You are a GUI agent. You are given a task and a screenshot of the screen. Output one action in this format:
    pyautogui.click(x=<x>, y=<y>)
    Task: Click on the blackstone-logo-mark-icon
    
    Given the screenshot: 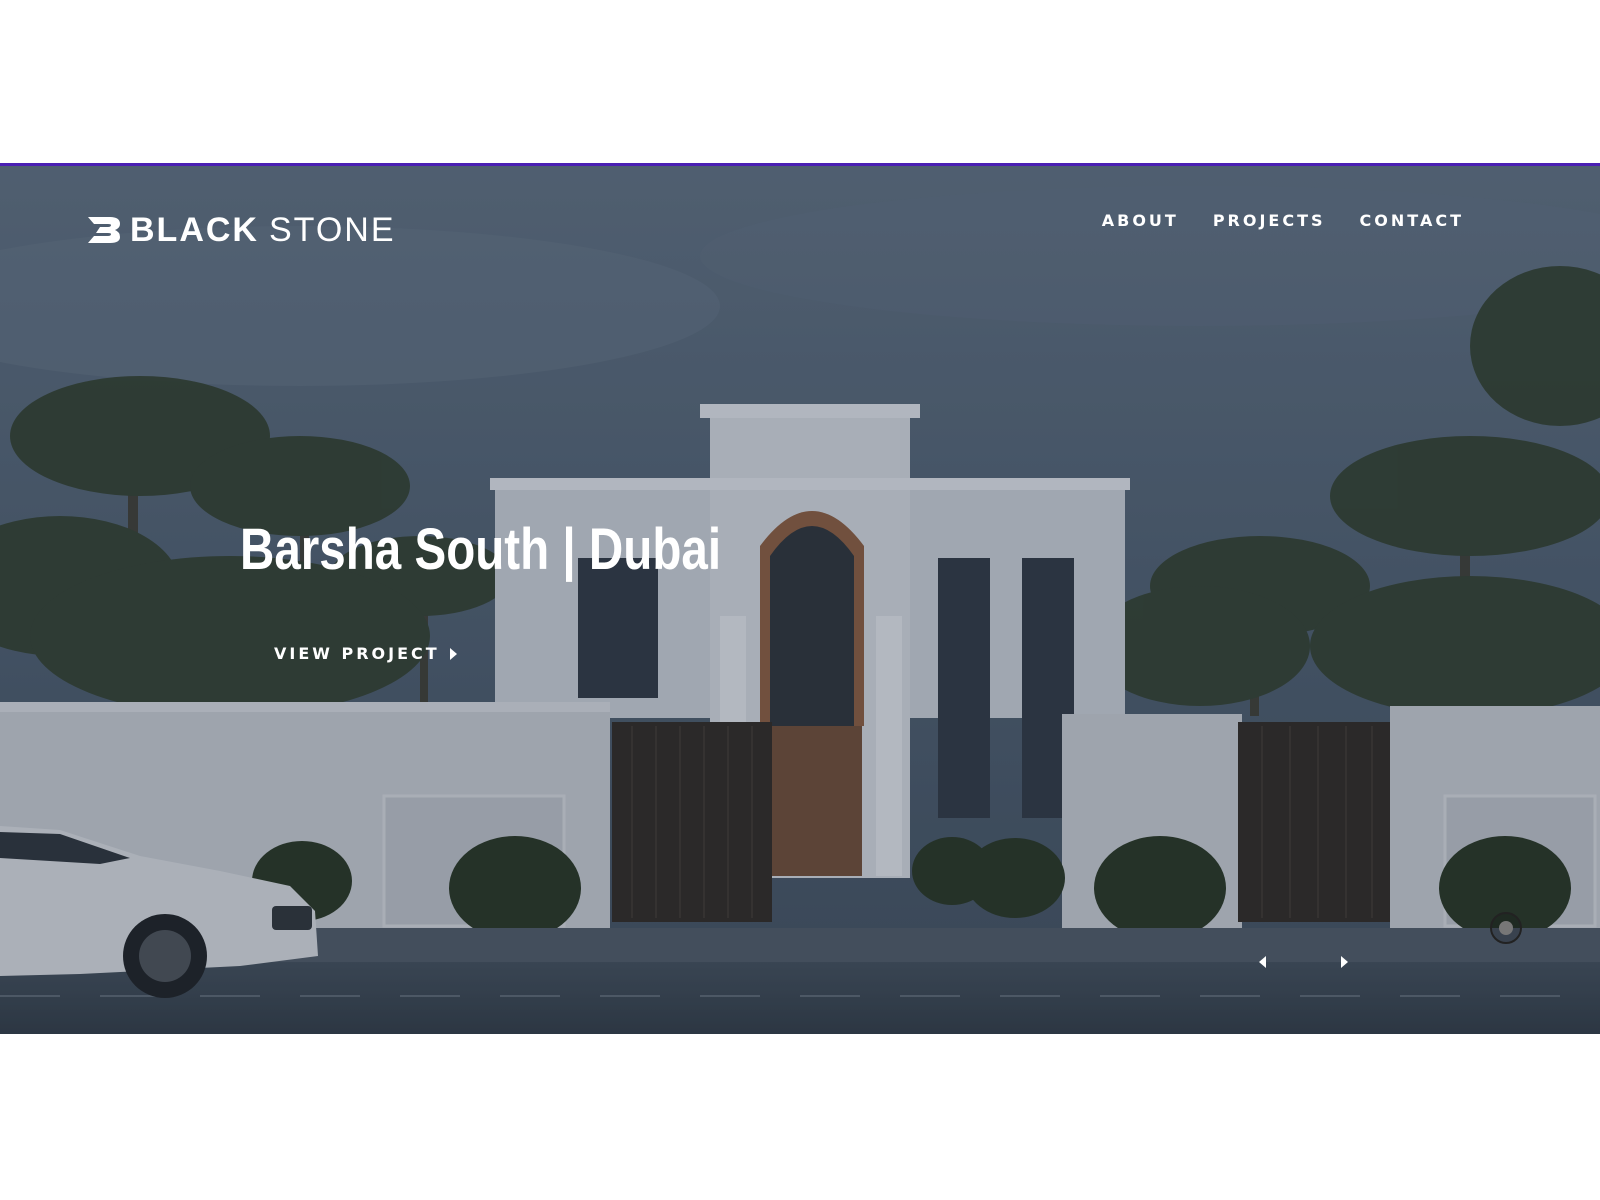 What is the action you would take?
    pyautogui.click(x=104, y=230)
    